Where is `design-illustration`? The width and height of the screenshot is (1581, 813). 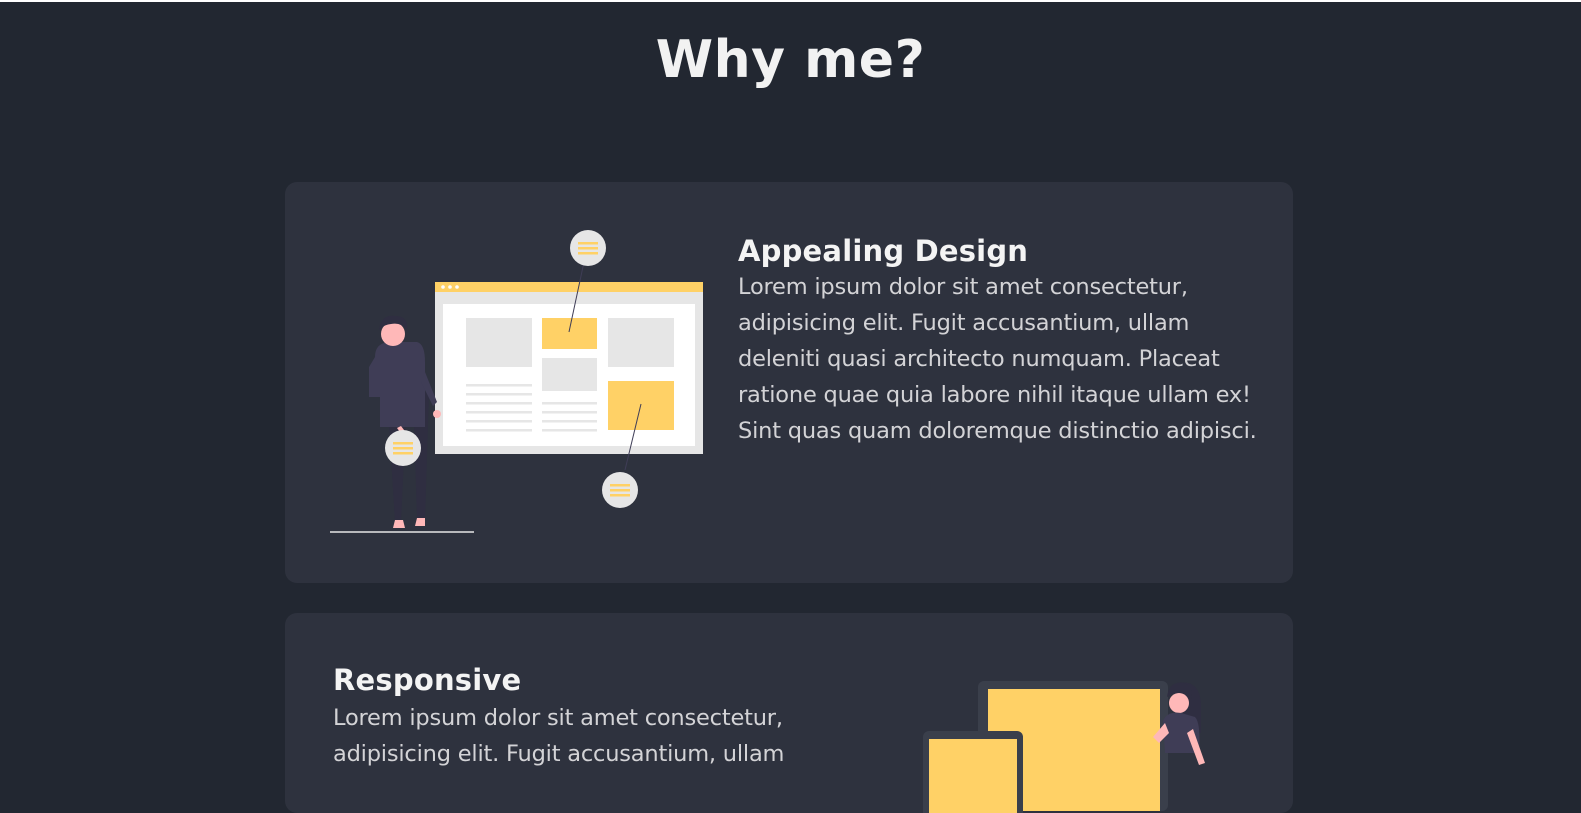 design-illustration is located at coordinates (516, 381).